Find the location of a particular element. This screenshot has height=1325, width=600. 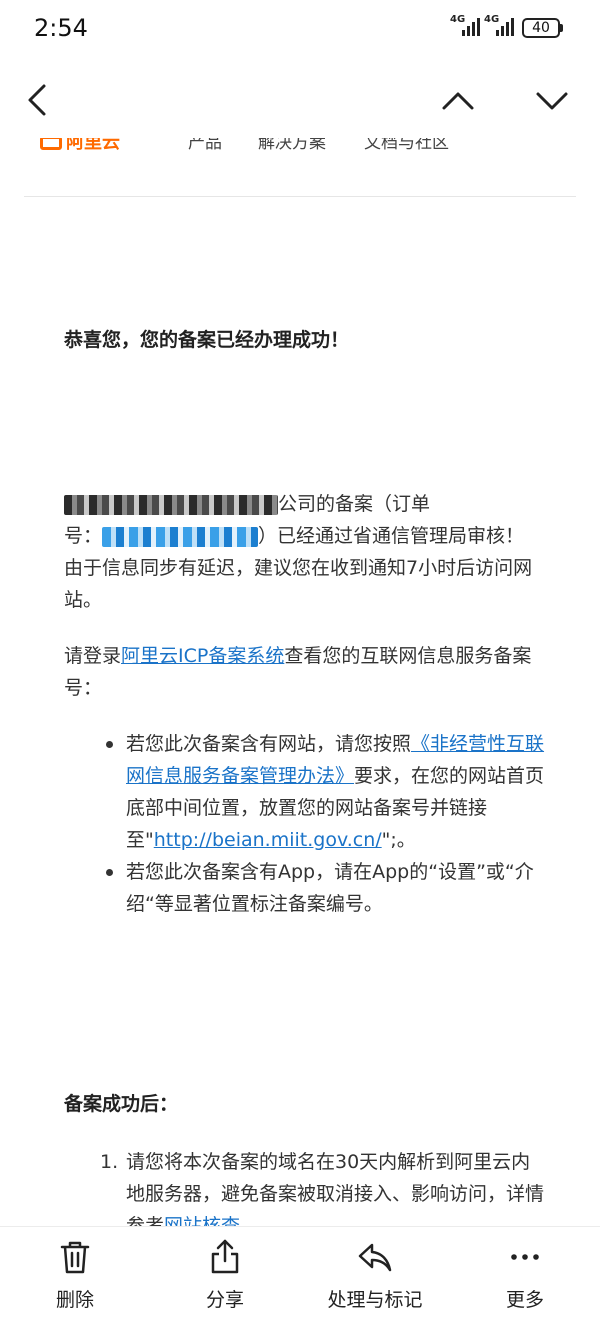

share-icon is located at coordinates (225, 1256).